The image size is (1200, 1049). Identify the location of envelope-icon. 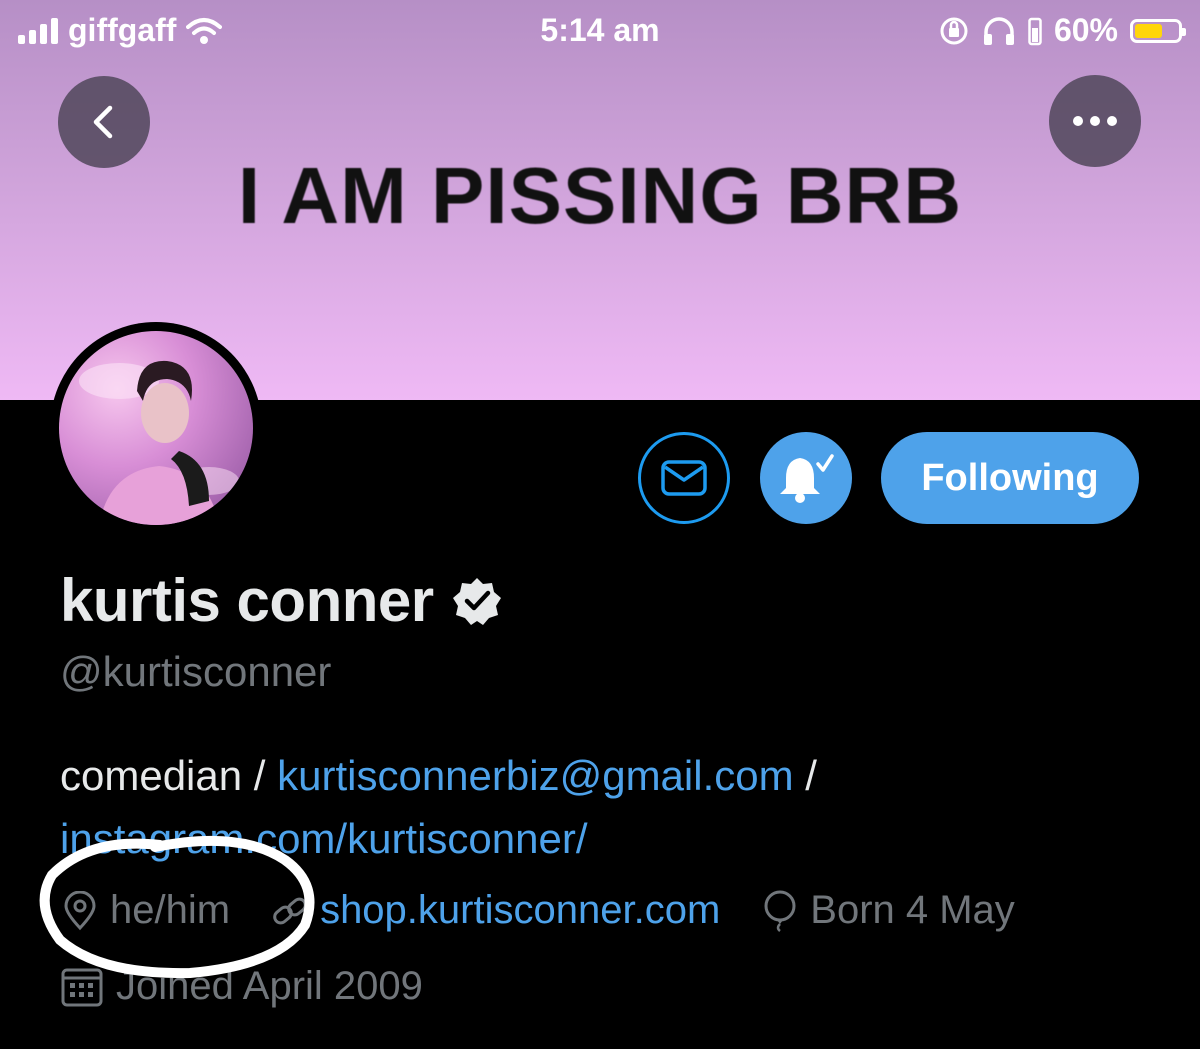
(684, 478).